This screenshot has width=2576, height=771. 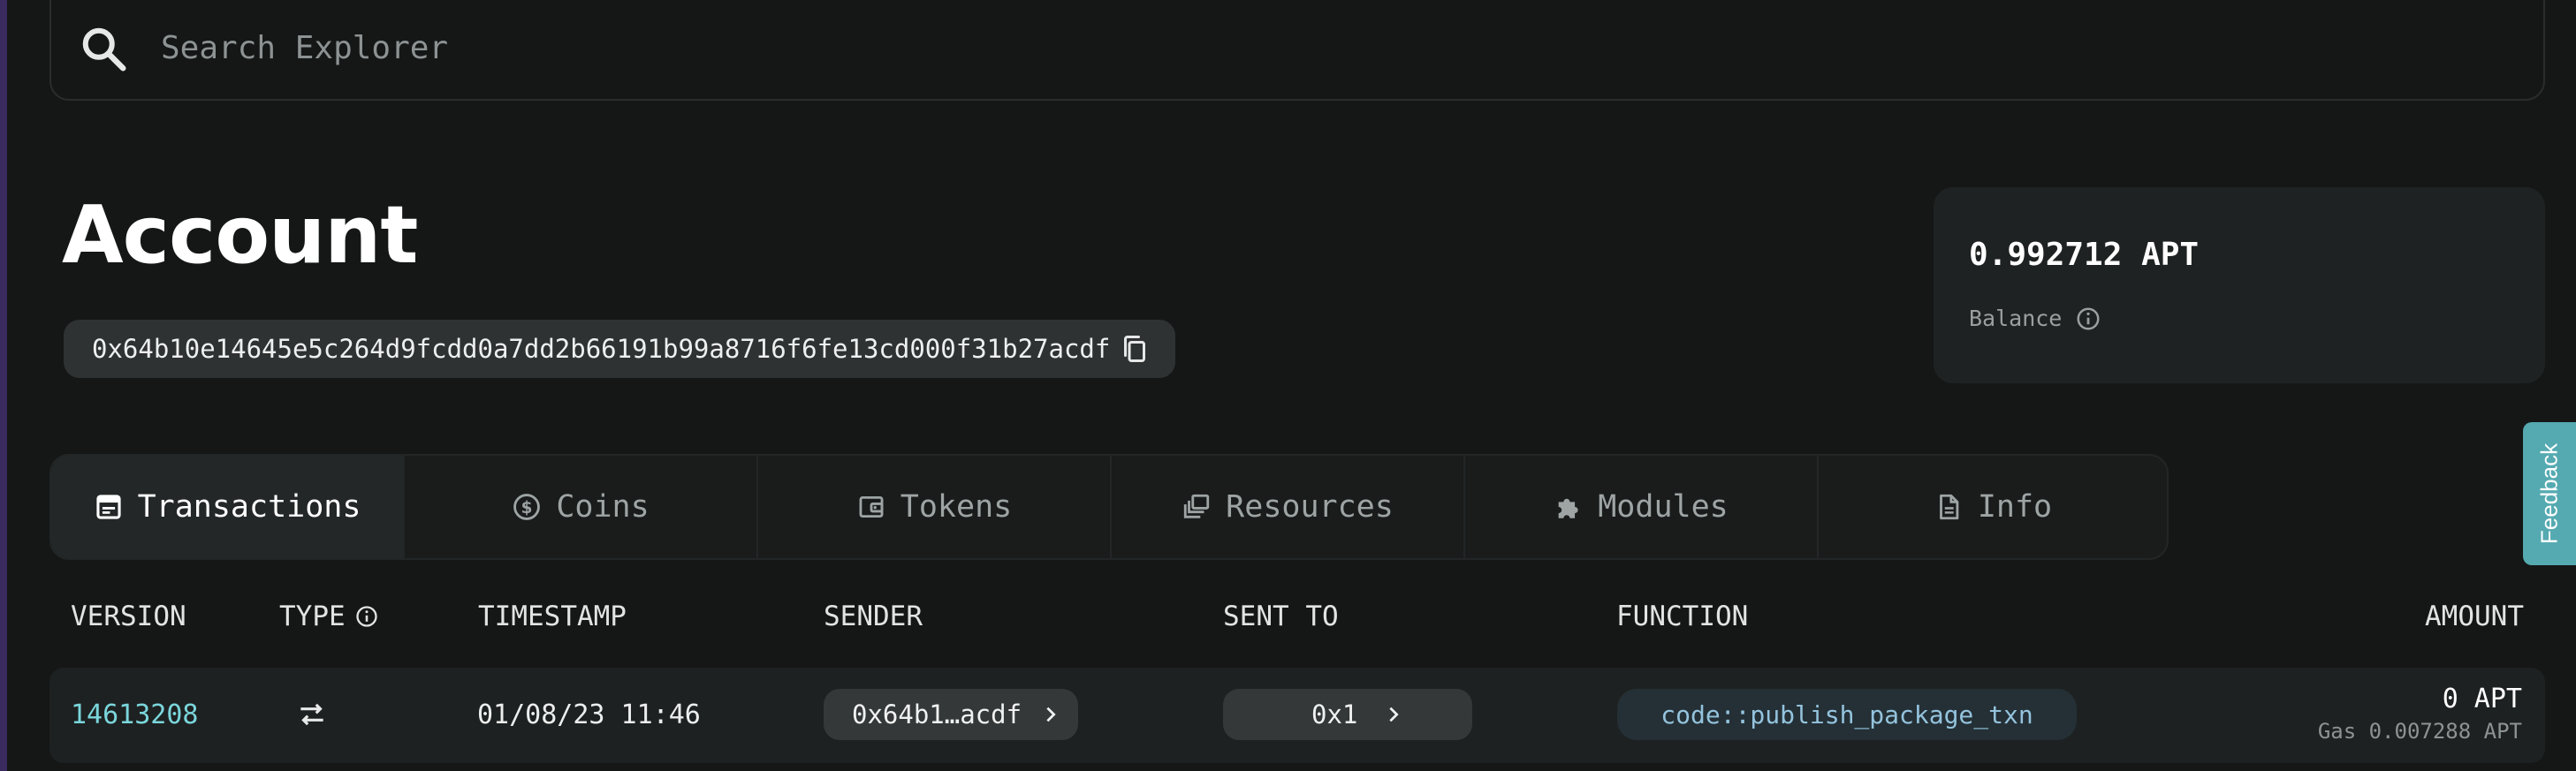 What do you see at coordinates (240, 235) in the screenshot?
I see `page-title: Account` at bounding box center [240, 235].